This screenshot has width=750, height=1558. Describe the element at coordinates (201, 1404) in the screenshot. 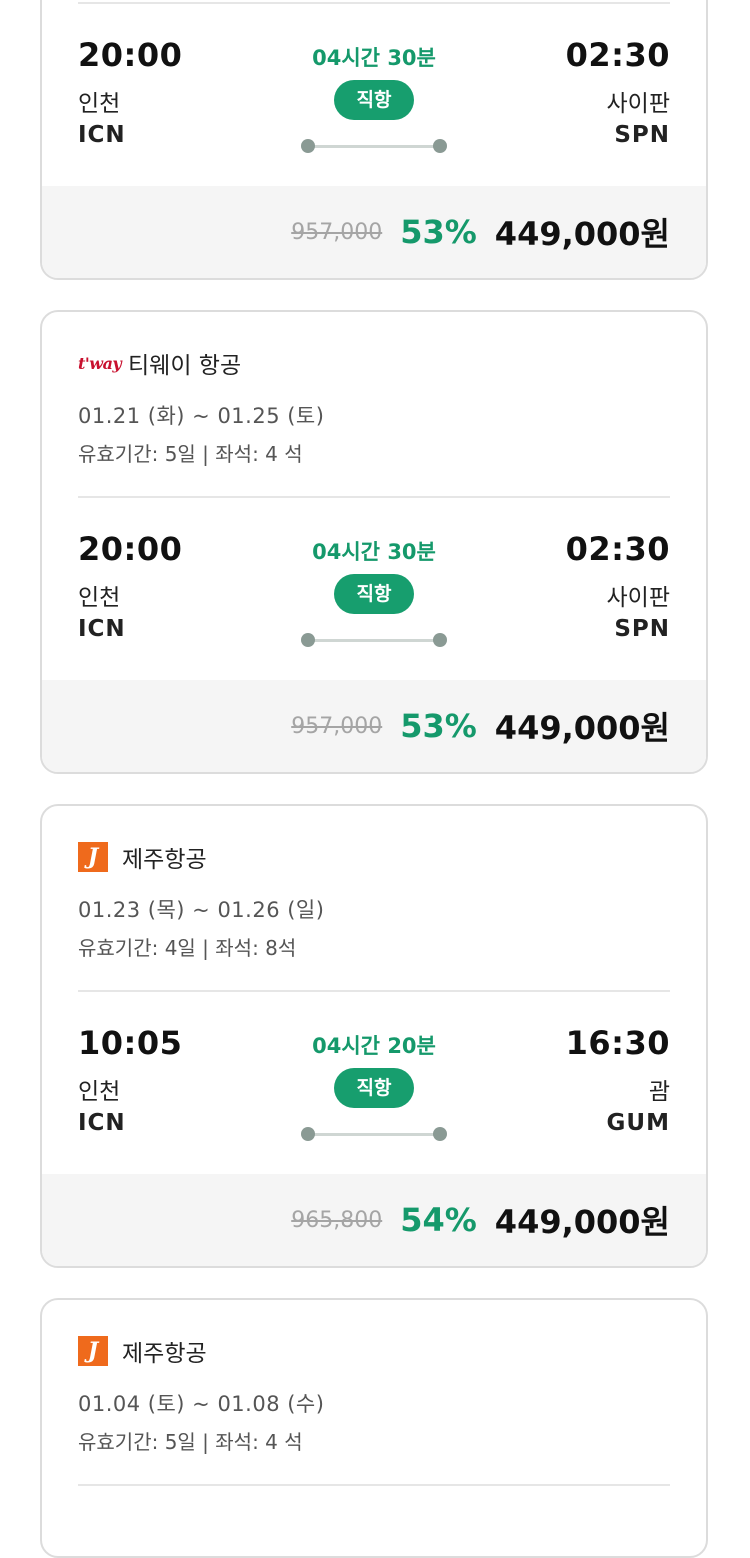

I see `travel-dates: 01.04 (토) ~ 01.08 (수)` at that location.